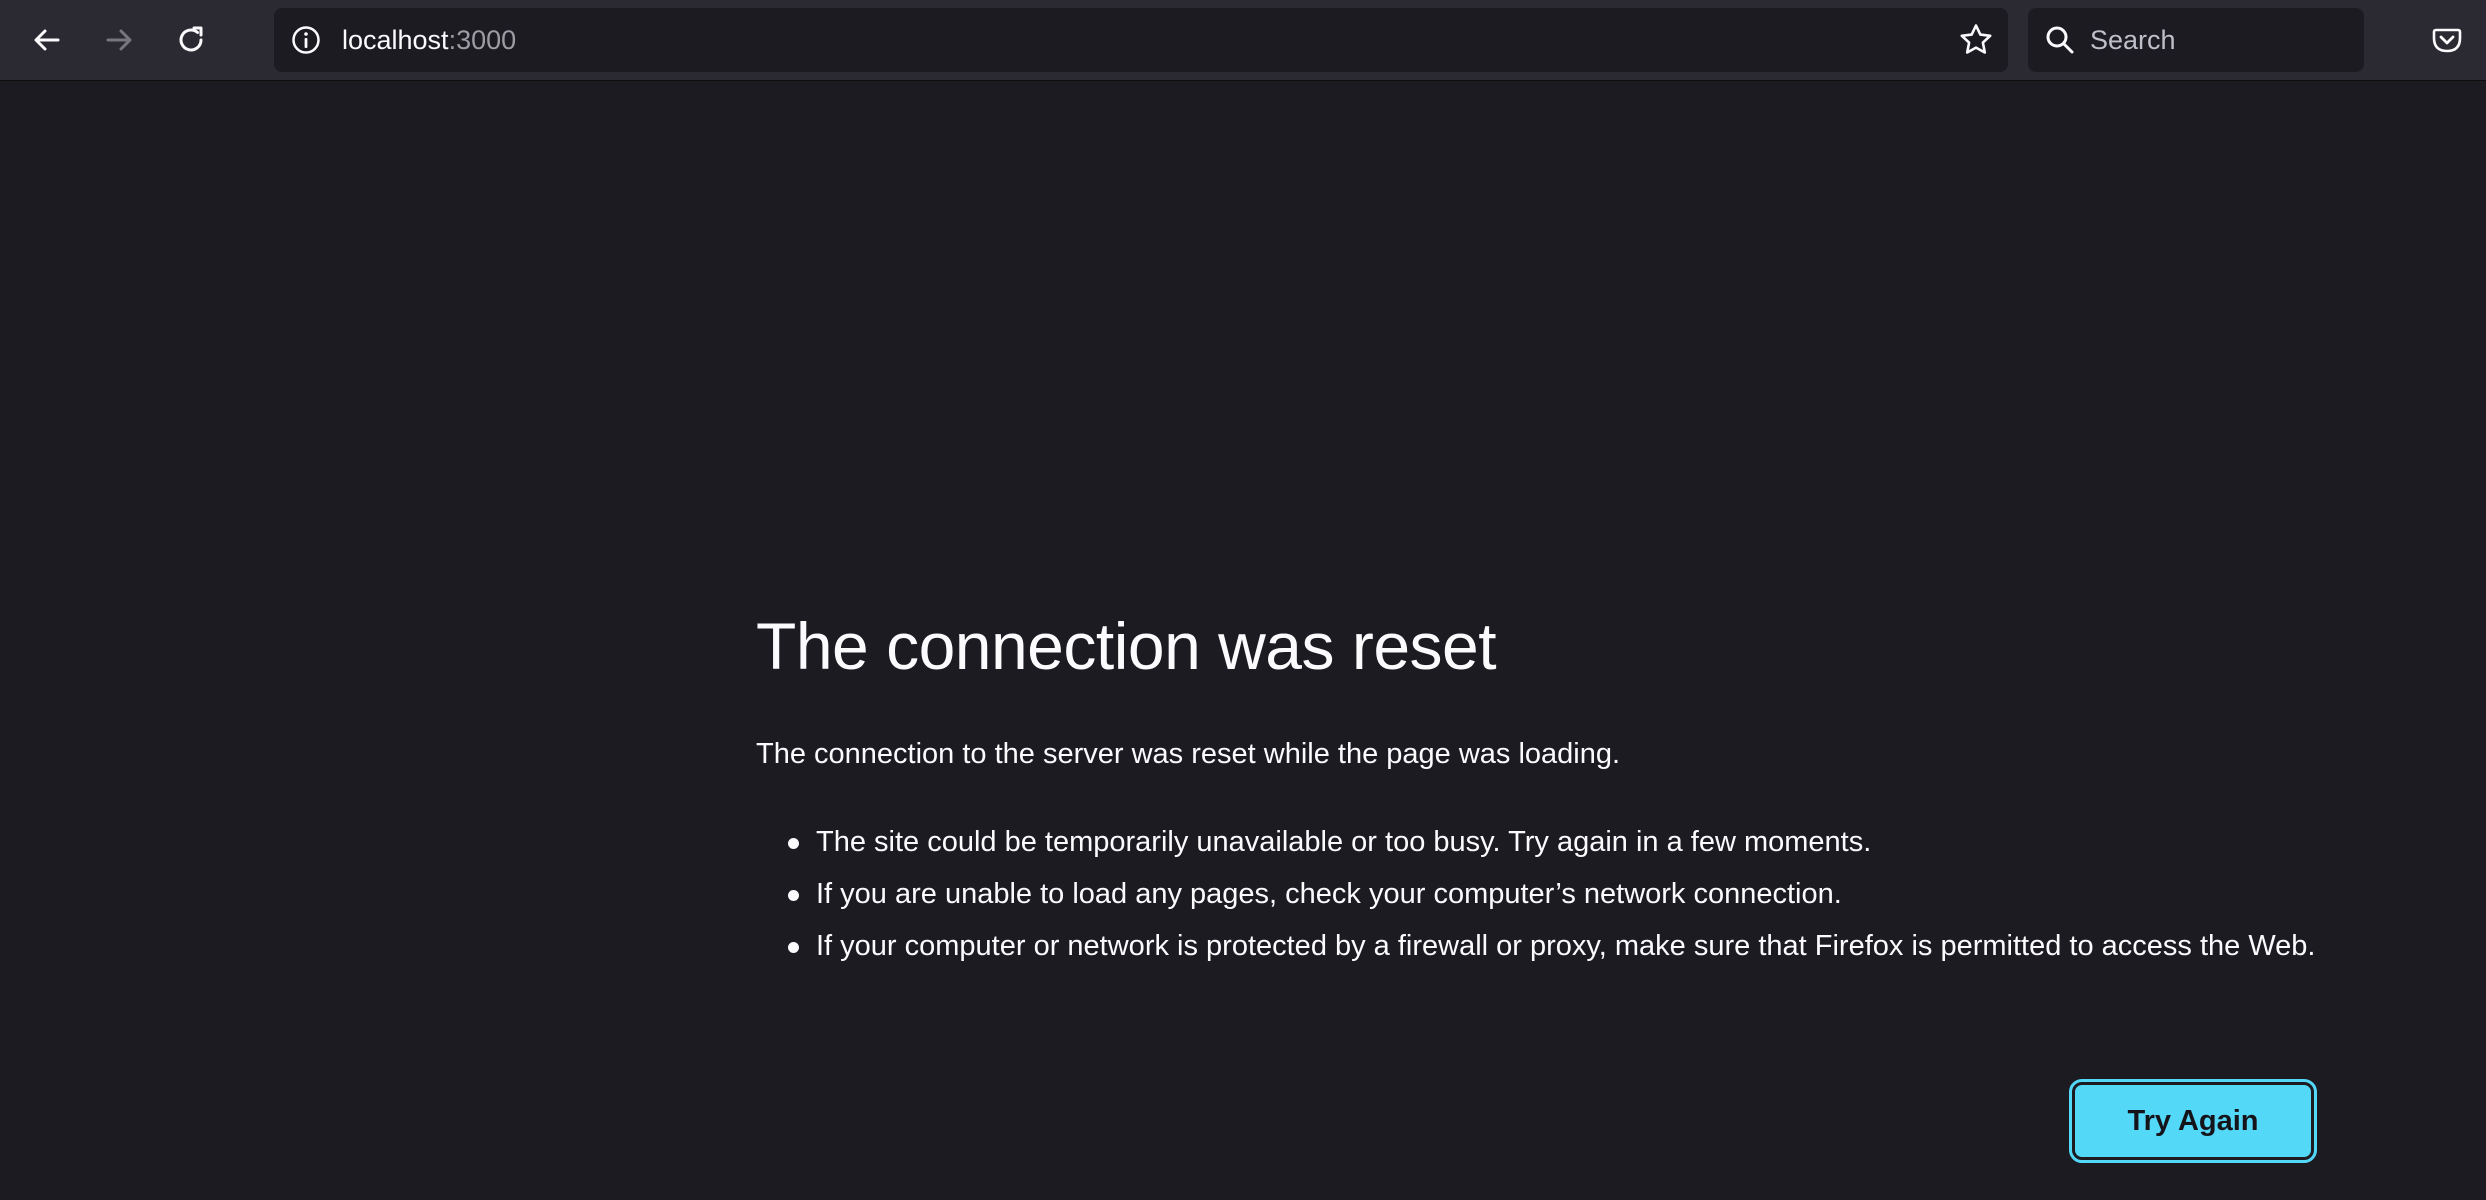  Describe the element at coordinates (306, 40) in the screenshot. I see `info-icon` at that location.